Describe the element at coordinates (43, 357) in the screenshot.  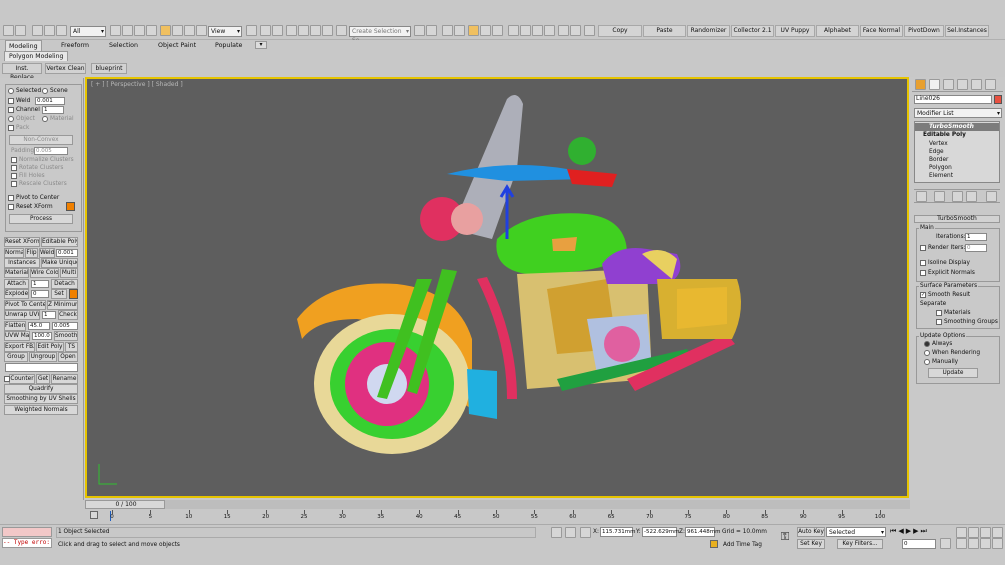
I see `ungroup-button: Ungroup` at that location.